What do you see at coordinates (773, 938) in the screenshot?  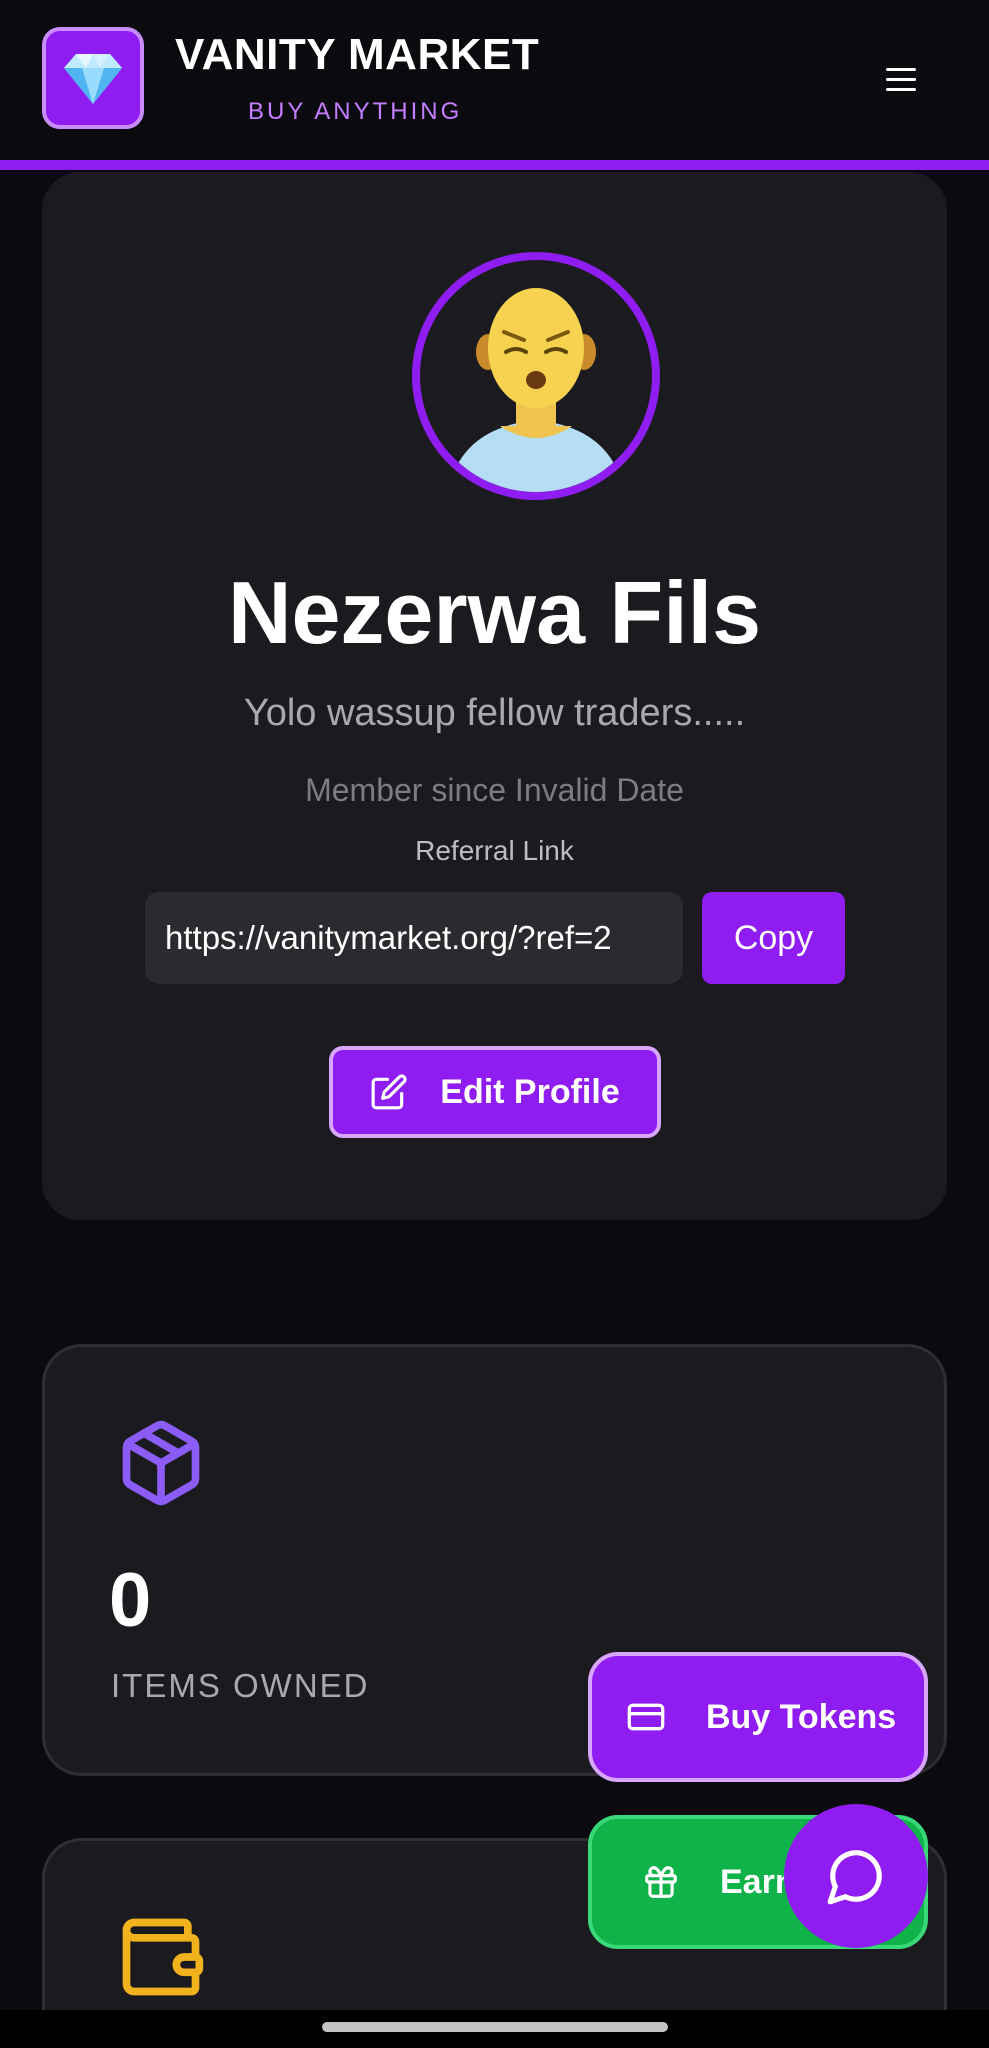 I see `copy-button: Copy` at bounding box center [773, 938].